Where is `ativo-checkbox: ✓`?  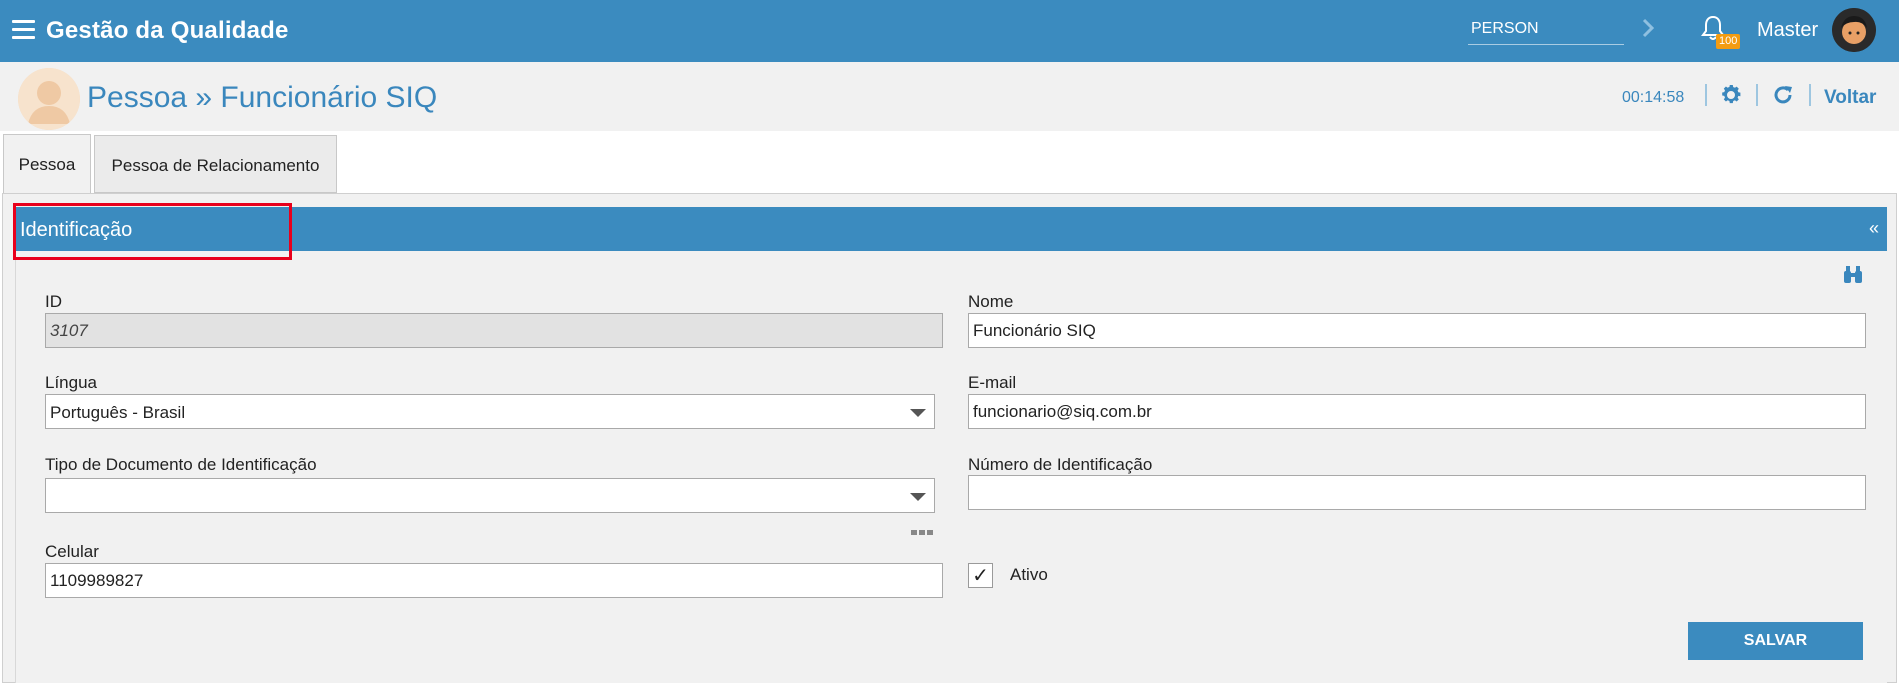 ativo-checkbox: ✓ is located at coordinates (980, 575).